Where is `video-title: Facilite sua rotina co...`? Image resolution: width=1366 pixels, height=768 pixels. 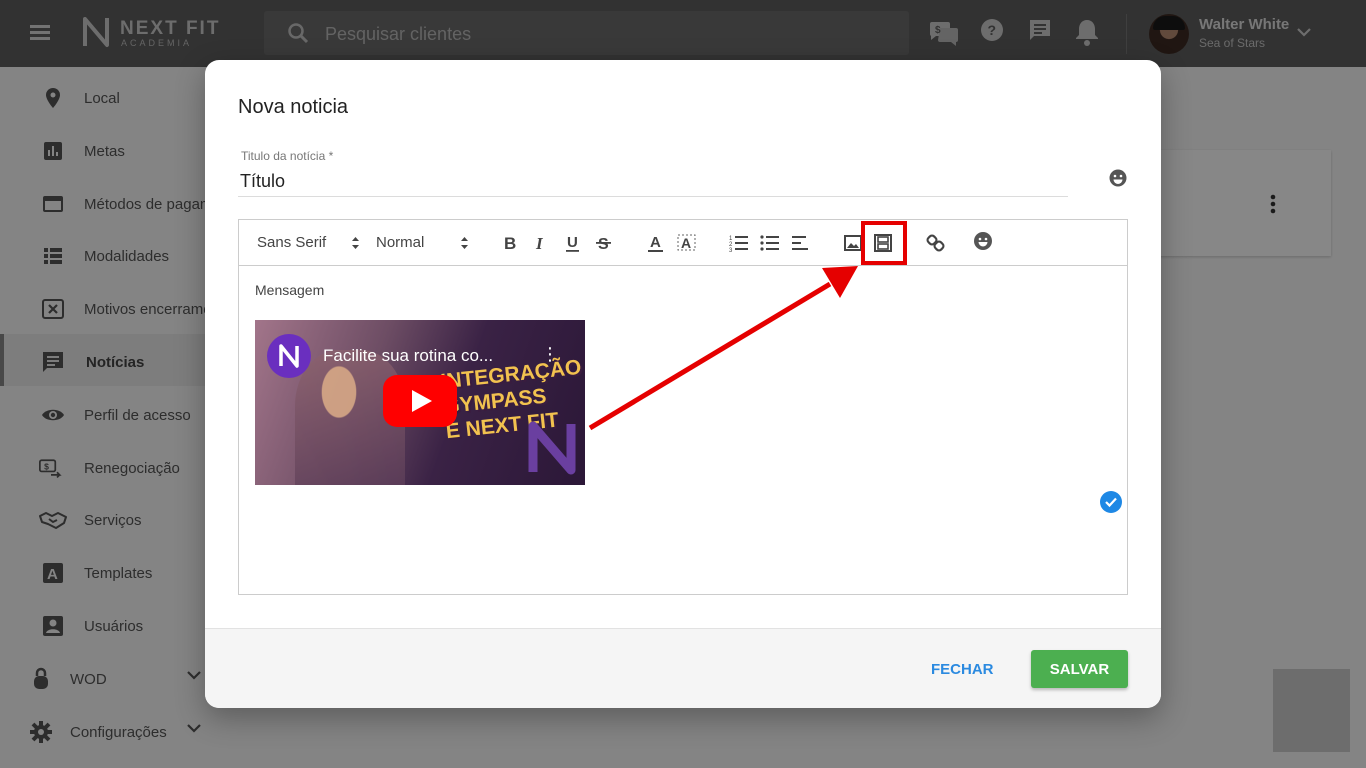
video-title: Facilite sua rotina co... is located at coordinates (408, 356).